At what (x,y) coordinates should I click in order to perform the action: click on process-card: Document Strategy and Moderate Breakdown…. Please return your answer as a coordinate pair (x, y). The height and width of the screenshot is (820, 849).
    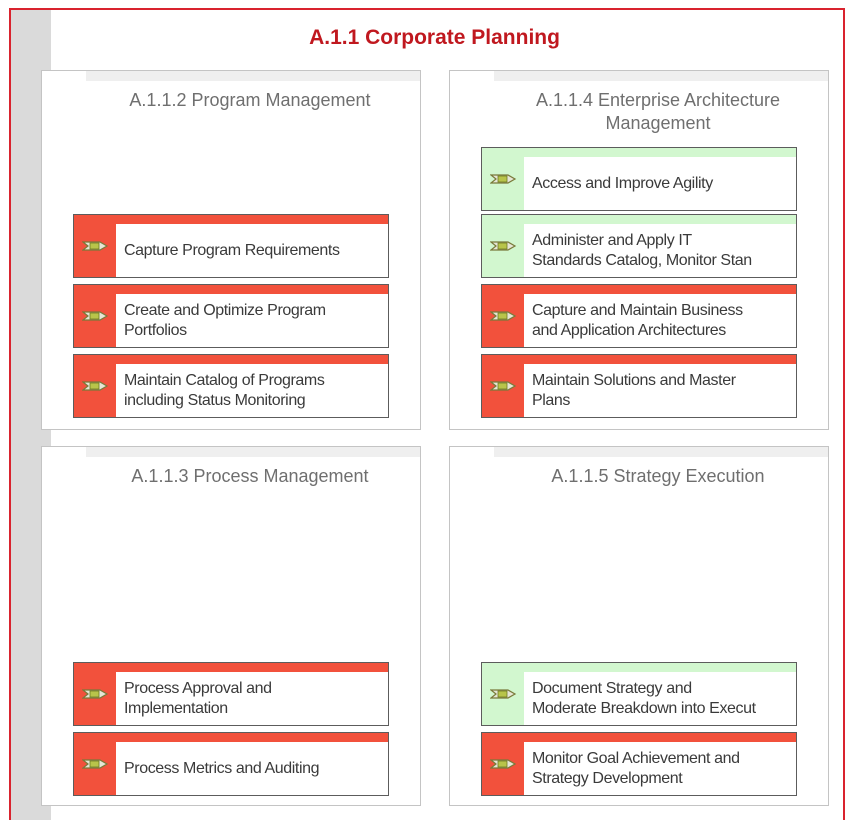
    Looking at the image, I should click on (639, 694).